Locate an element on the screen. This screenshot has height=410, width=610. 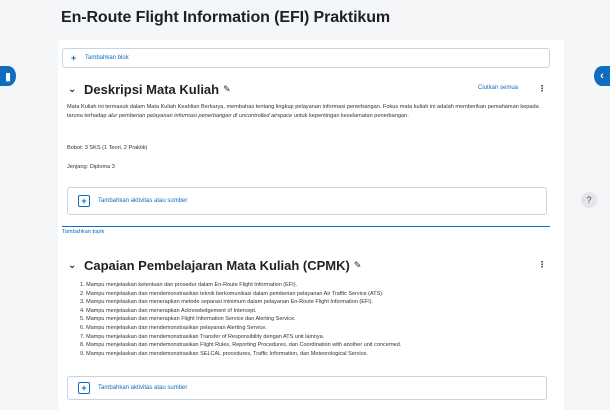
section-divider is located at coordinates (306, 226).